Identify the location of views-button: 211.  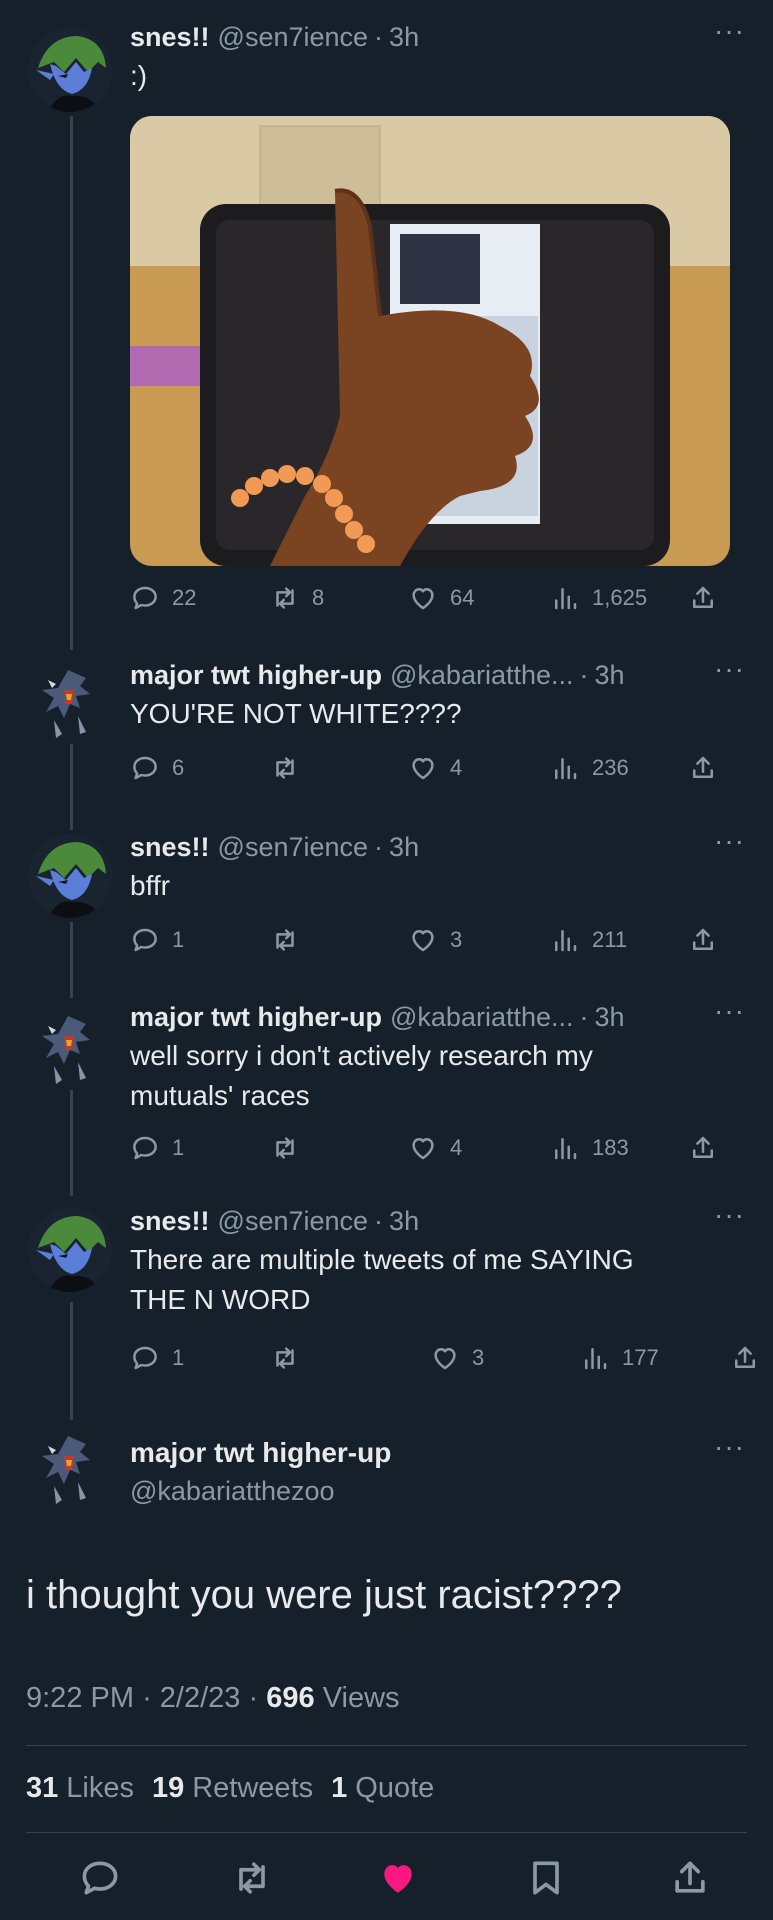
(588, 940).